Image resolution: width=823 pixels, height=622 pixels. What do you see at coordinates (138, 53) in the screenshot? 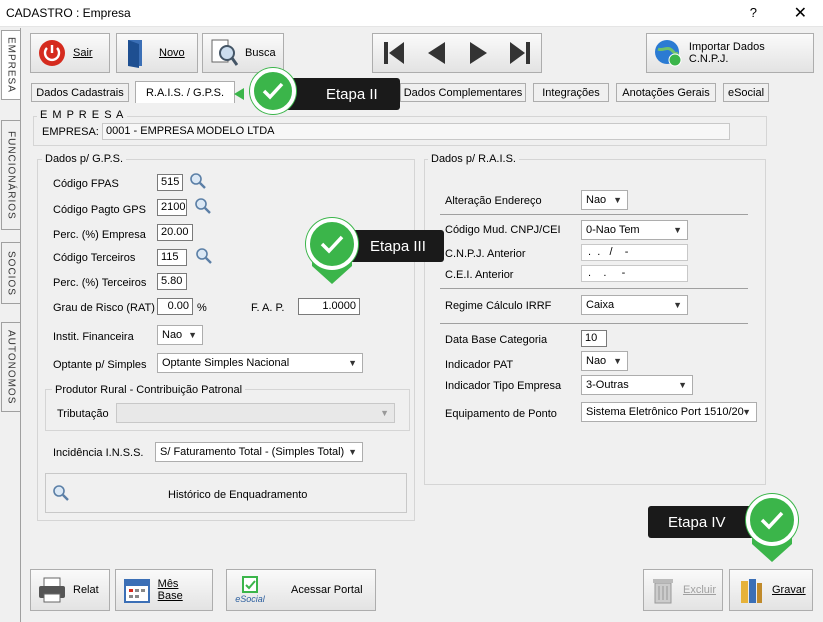
I see `door-icon` at bounding box center [138, 53].